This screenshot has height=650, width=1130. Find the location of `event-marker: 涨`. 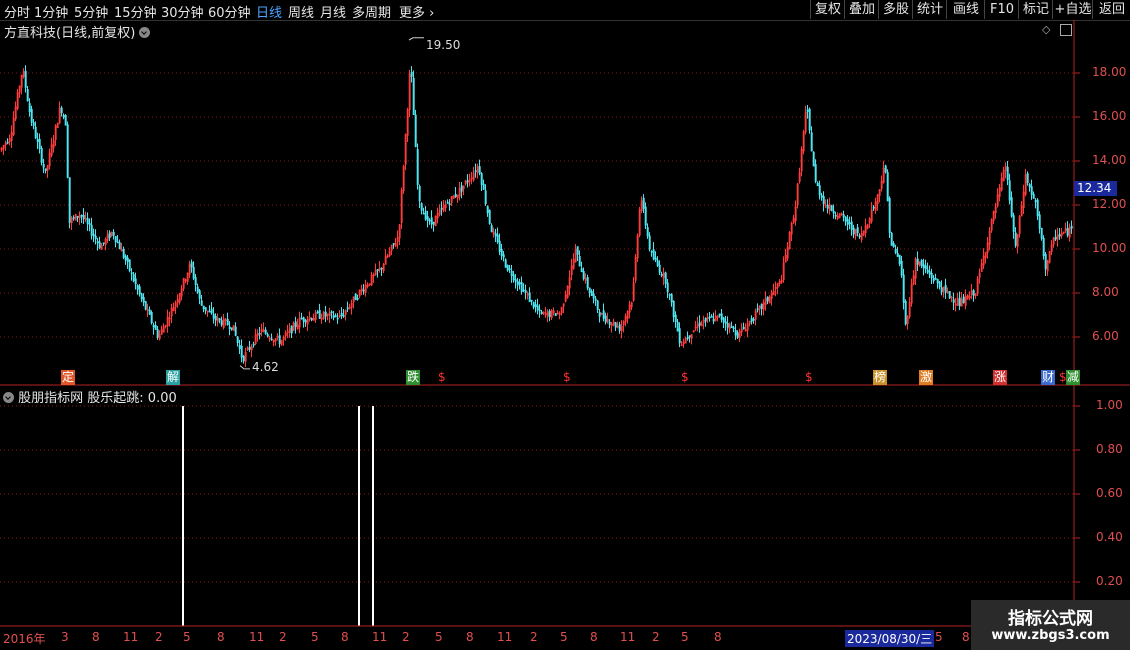

event-marker: 涨 is located at coordinates (1000, 377).